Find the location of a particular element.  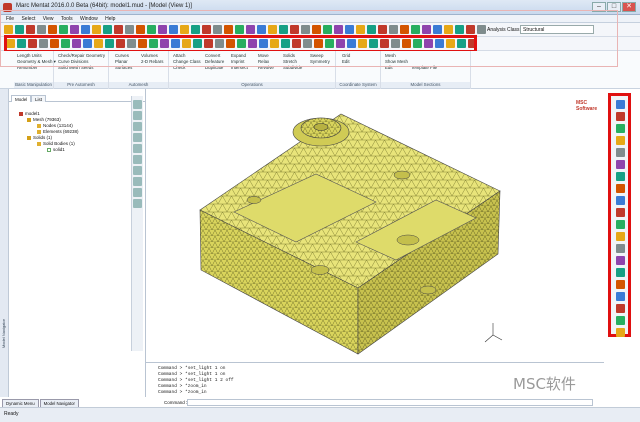

ribbon-section-edit: Edit is located at coordinates (389, 67).